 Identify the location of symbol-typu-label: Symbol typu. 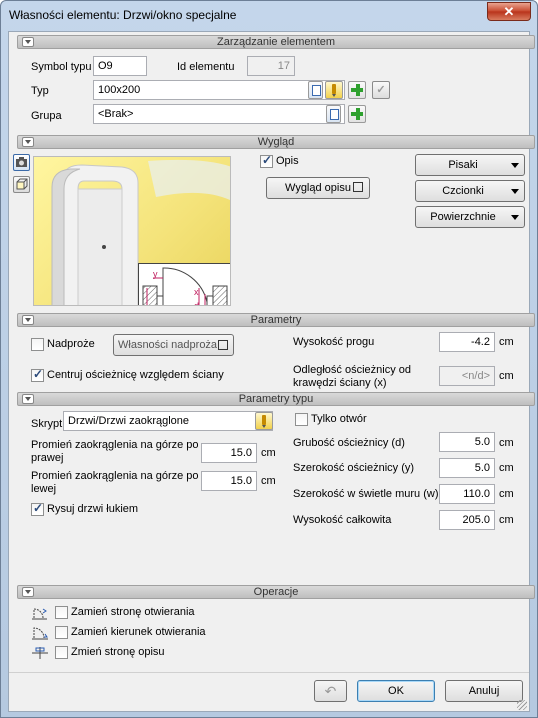
(61, 67).